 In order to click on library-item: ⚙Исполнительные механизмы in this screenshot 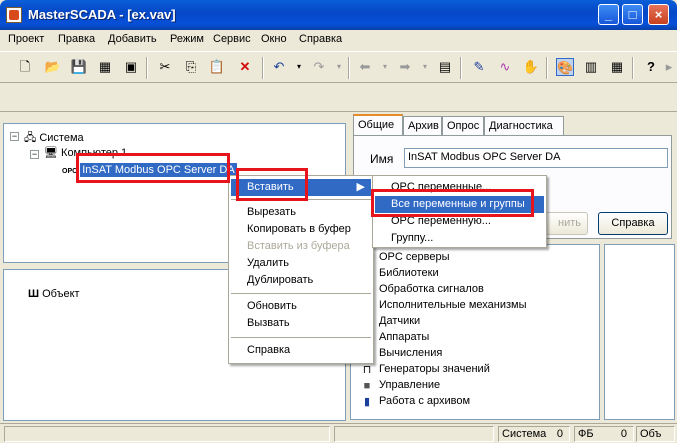, I will do `click(444, 305)`.